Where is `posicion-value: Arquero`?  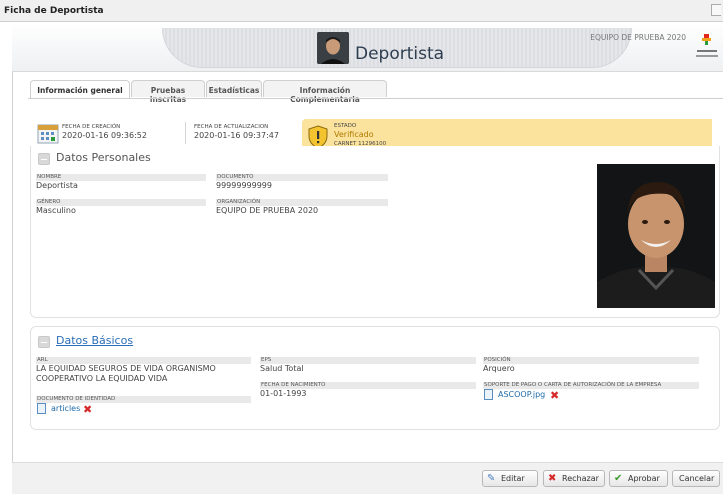 posicion-value: Arquero is located at coordinates (499, 368).